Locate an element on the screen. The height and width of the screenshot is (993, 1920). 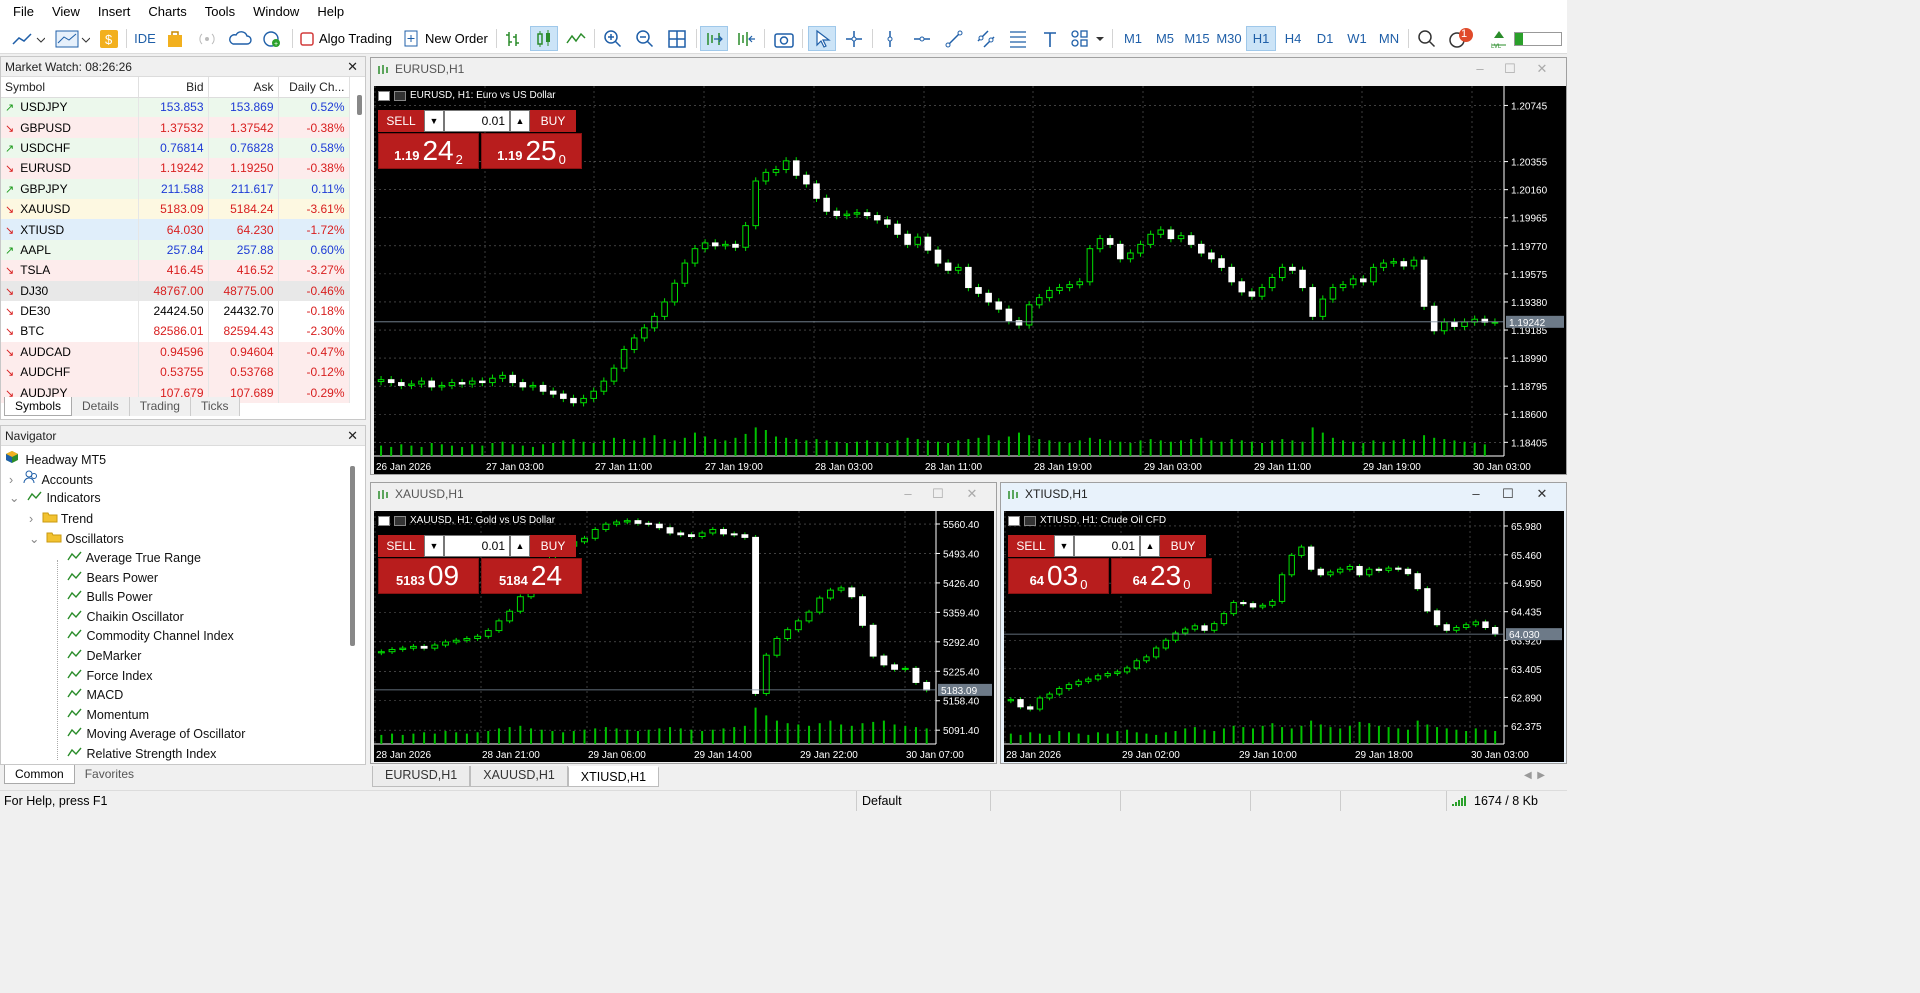
algo-trading-button: Algo Trading is located at coordinates (346, 38).